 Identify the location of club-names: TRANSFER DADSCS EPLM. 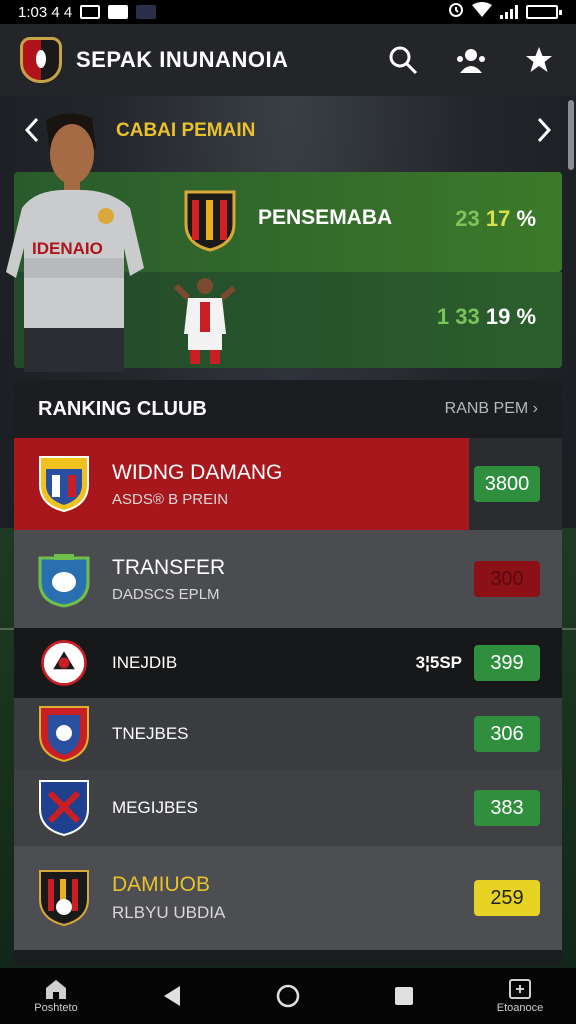
(168, 579).